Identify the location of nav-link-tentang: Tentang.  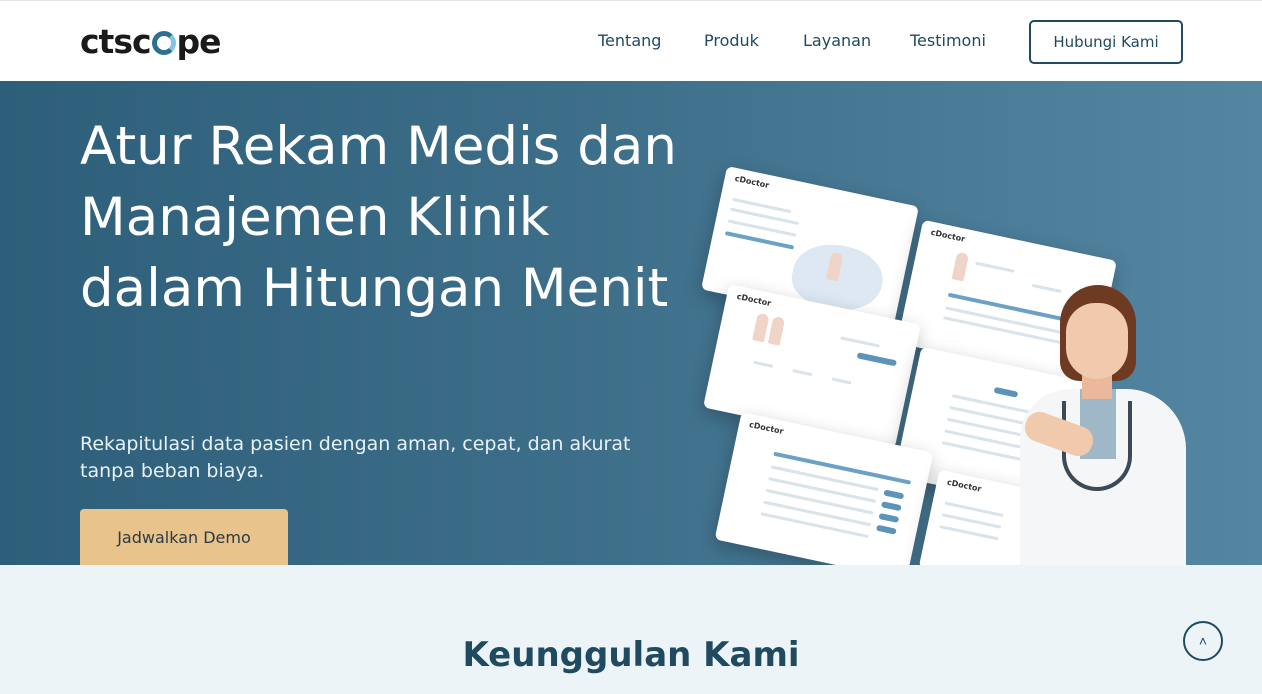
(629, 40).